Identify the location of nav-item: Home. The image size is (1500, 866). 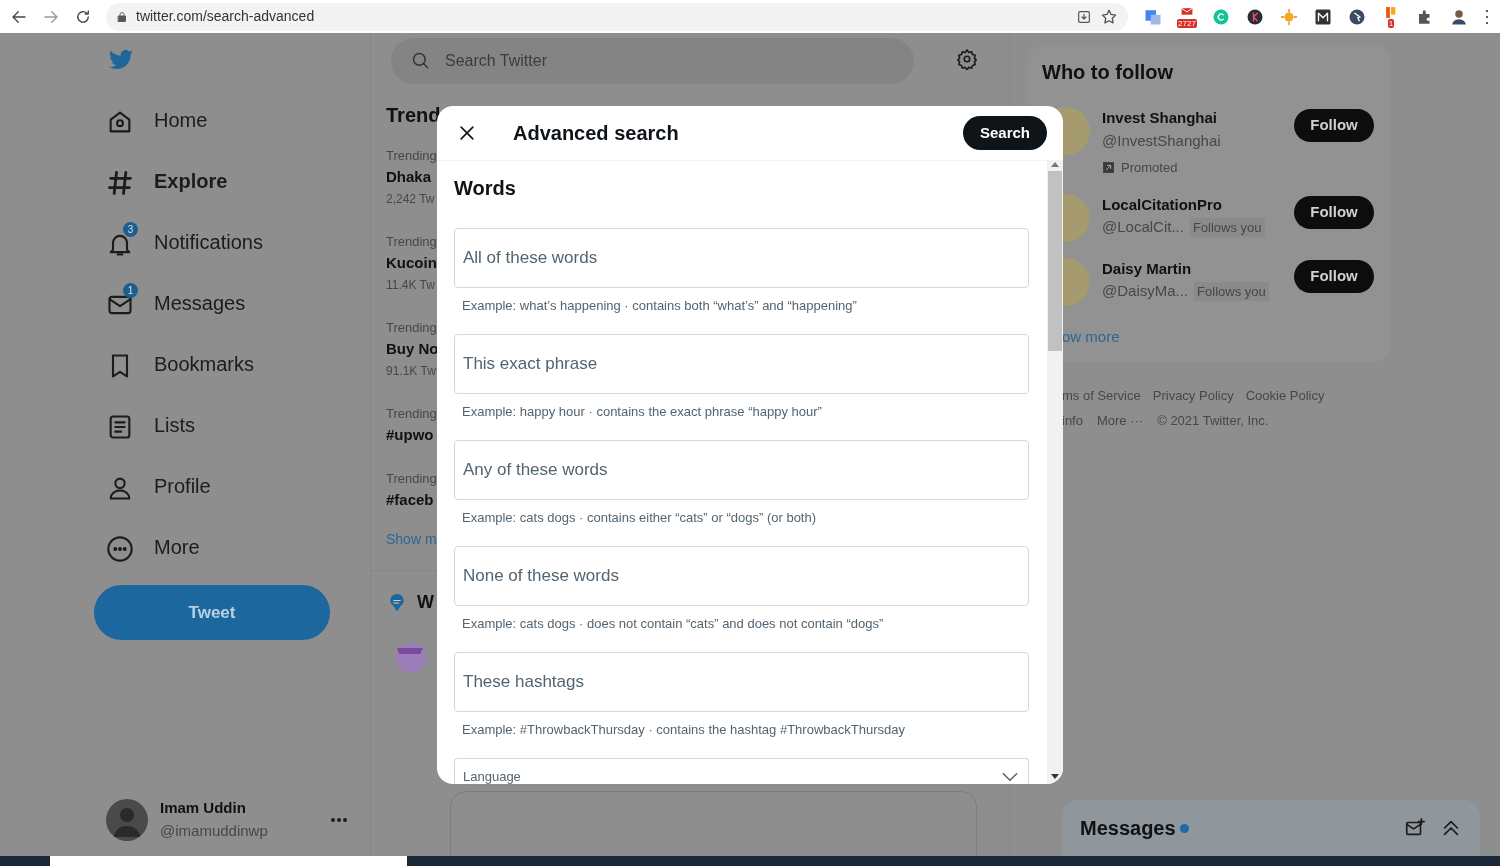
(232, 119).